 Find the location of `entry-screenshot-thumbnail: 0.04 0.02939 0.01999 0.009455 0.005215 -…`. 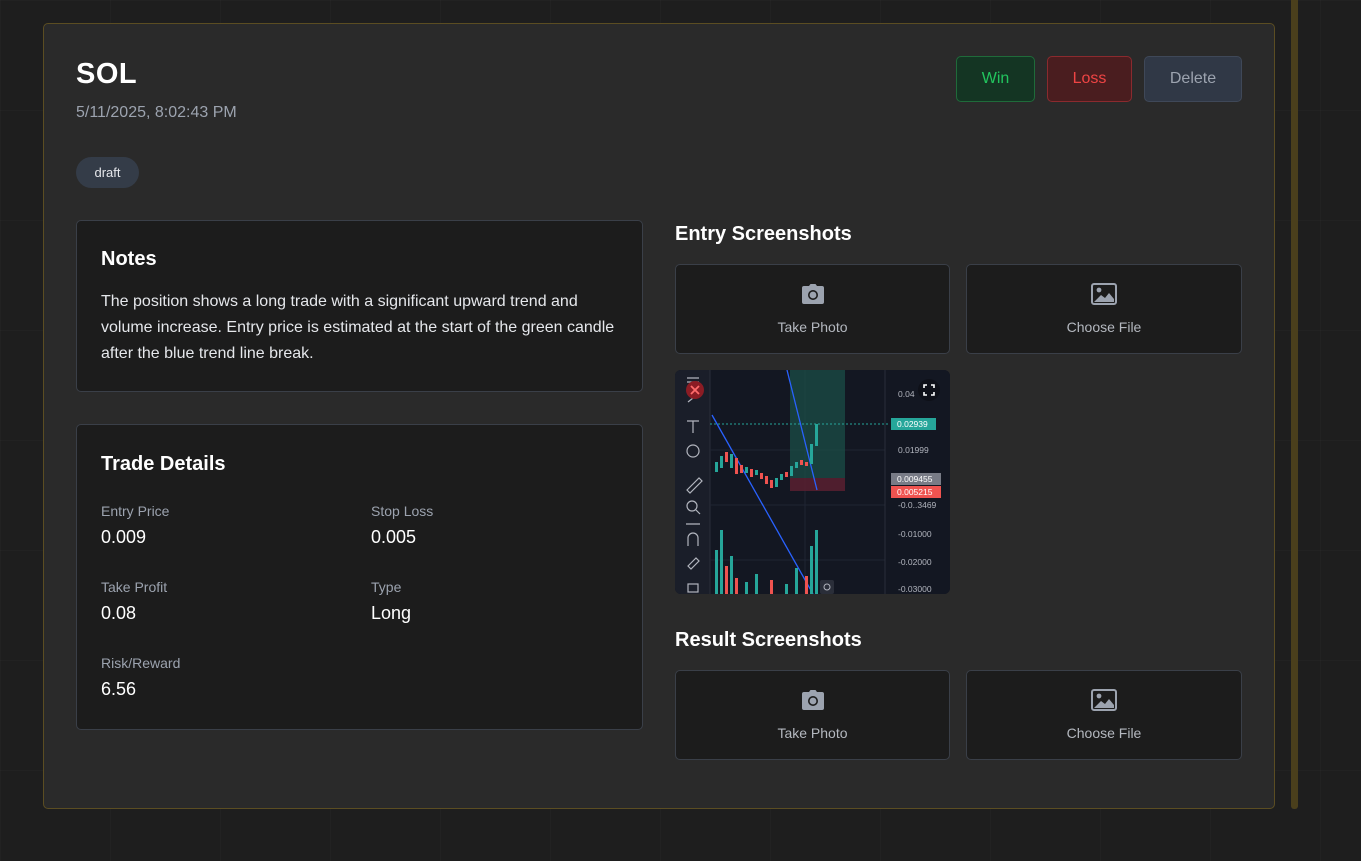

entry-screenshot-thumbnail: 0.04 0.02939 0.01999 0.009455 0.005215 -… is located at coordinates (812, 482).